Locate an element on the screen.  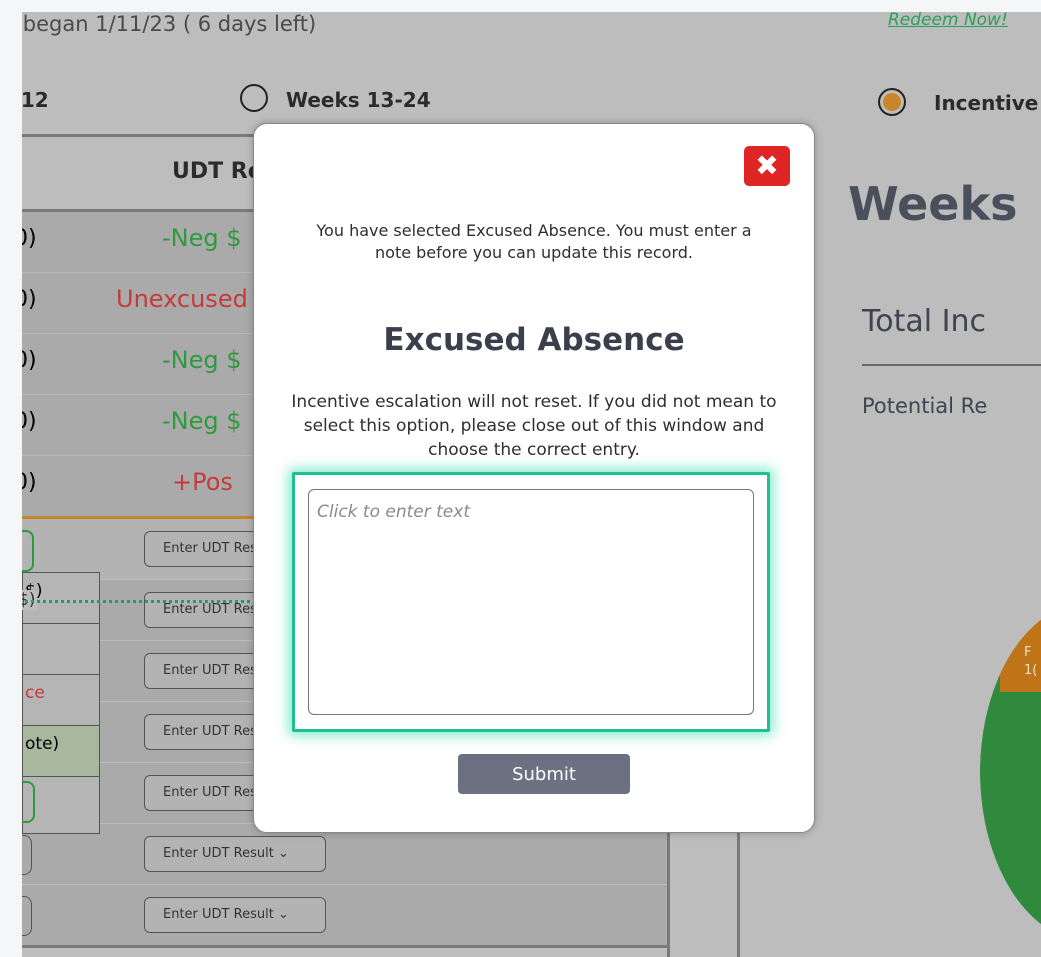
modal-title: Excused Absence is located at coordinates (534, 340).